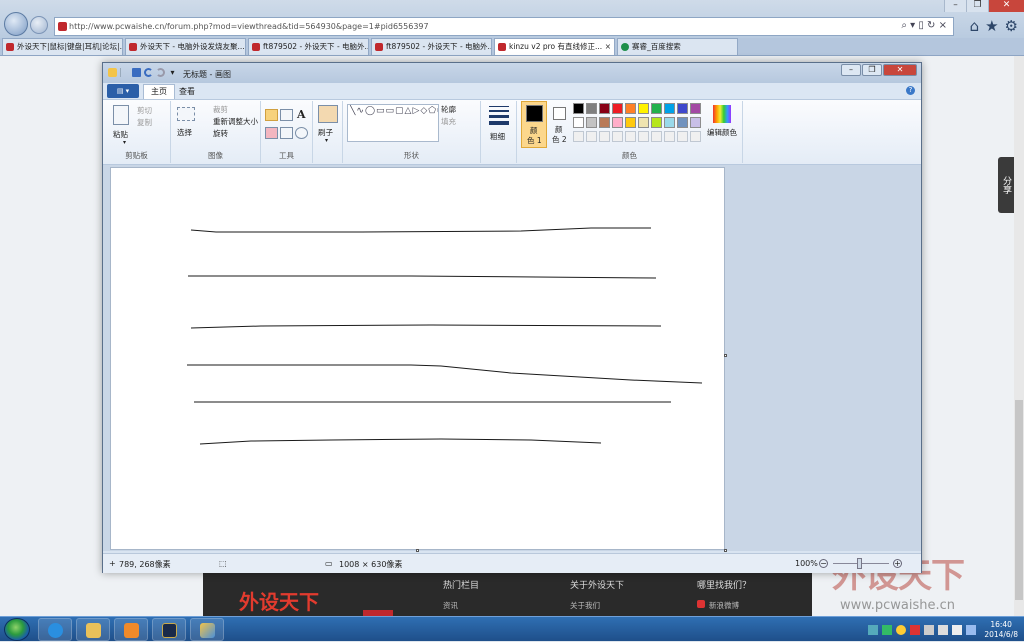 The width and height of the screenshot is (1024, 642). I want to click on close-button: ✕, so click(1006, 6).